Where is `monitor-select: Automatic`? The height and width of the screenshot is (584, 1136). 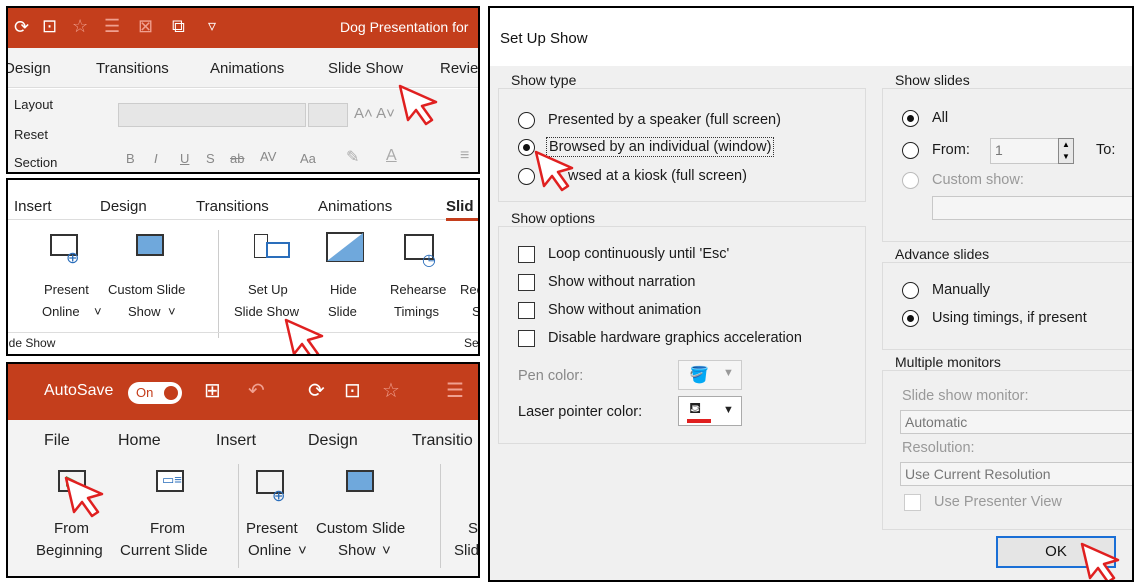 monitor-select: Automatic is located at coordinates (1016, 422).